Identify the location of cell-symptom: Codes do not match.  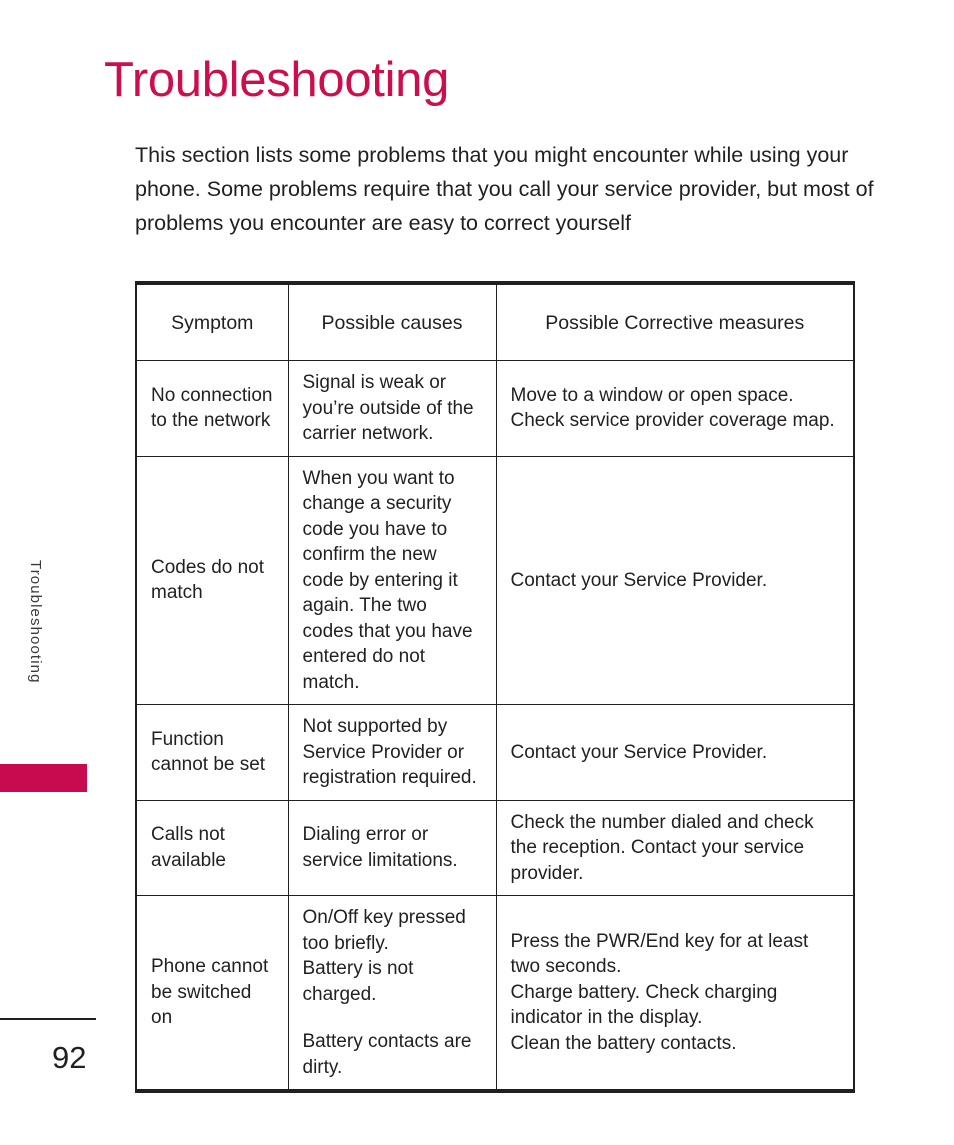
(212, 580).